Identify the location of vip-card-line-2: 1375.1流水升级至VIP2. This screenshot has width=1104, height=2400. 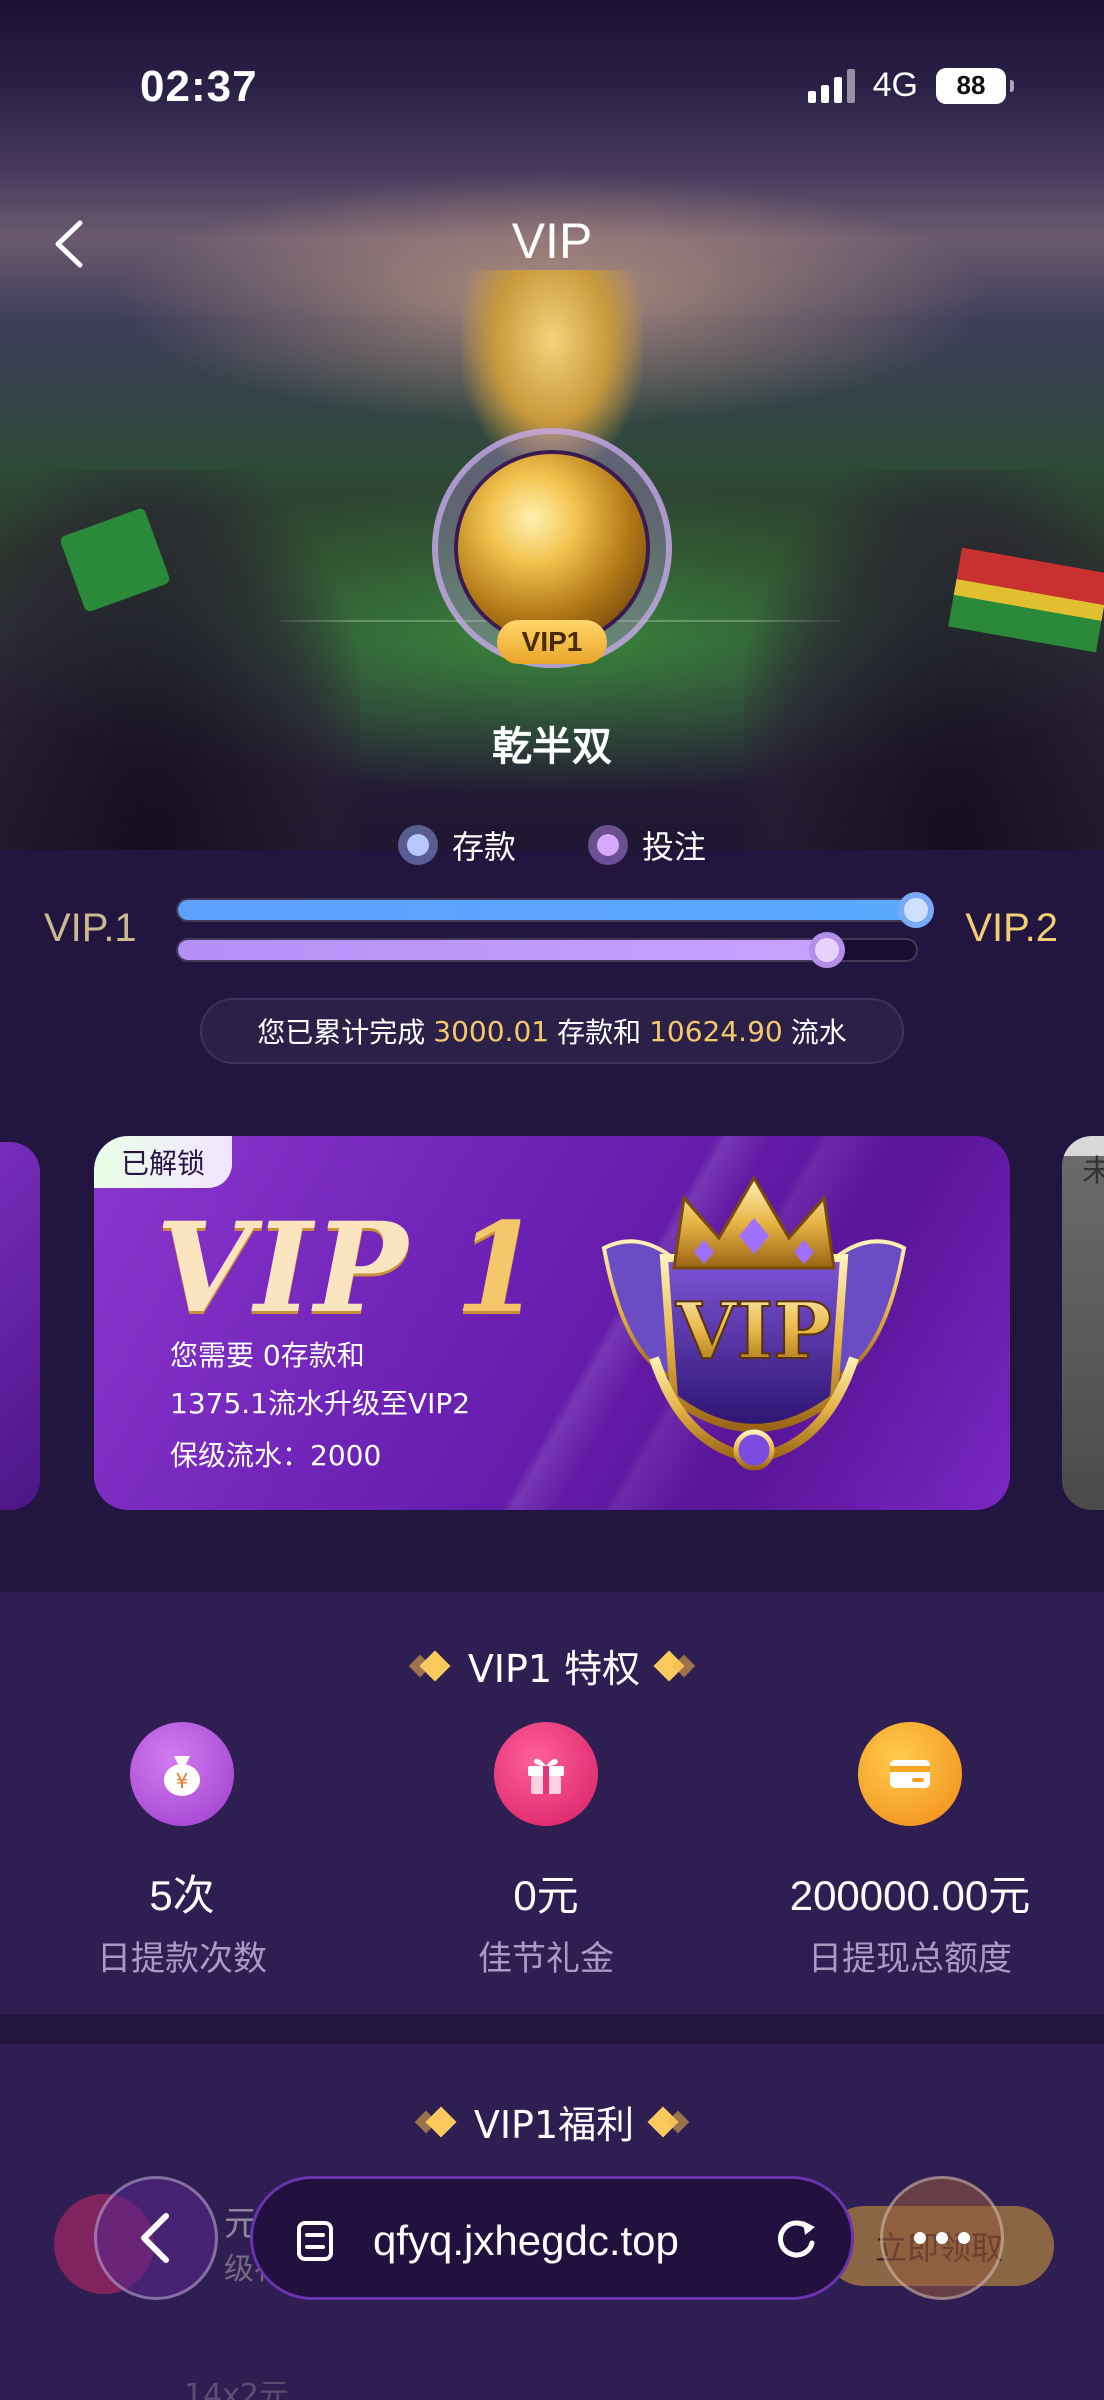
(320, 1403).